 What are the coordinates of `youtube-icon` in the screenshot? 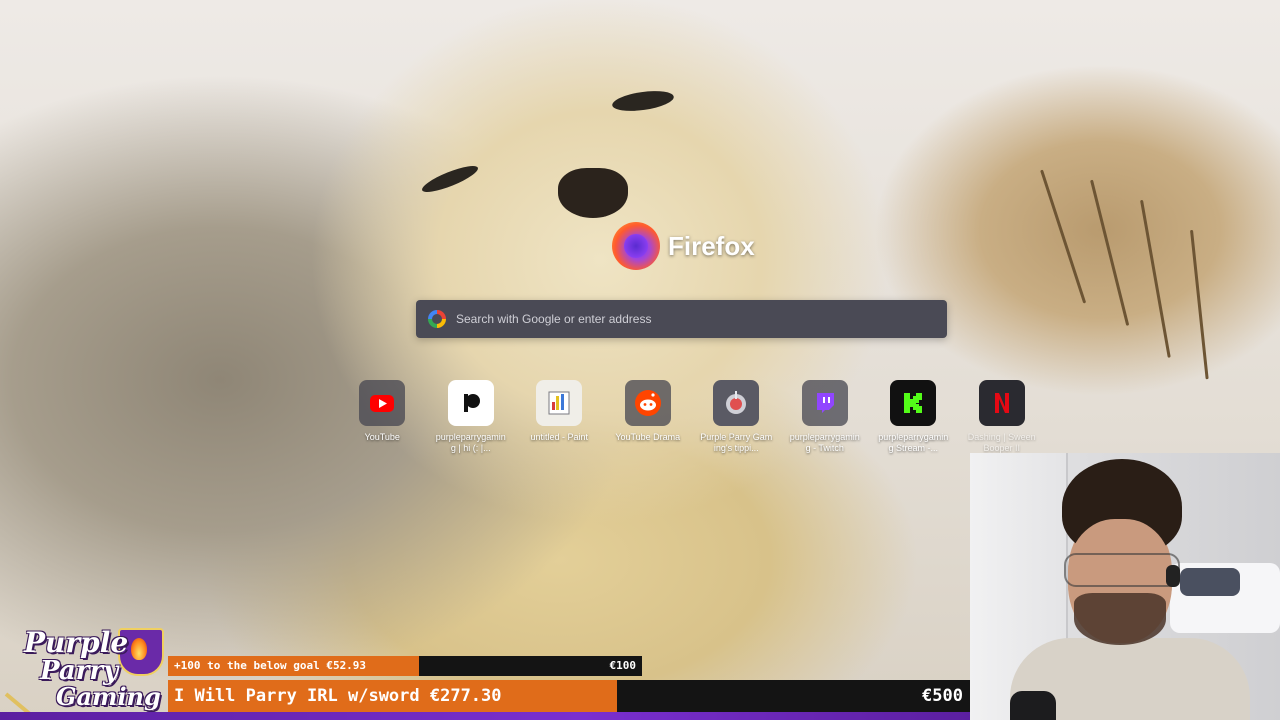 It's located at (382, 403).